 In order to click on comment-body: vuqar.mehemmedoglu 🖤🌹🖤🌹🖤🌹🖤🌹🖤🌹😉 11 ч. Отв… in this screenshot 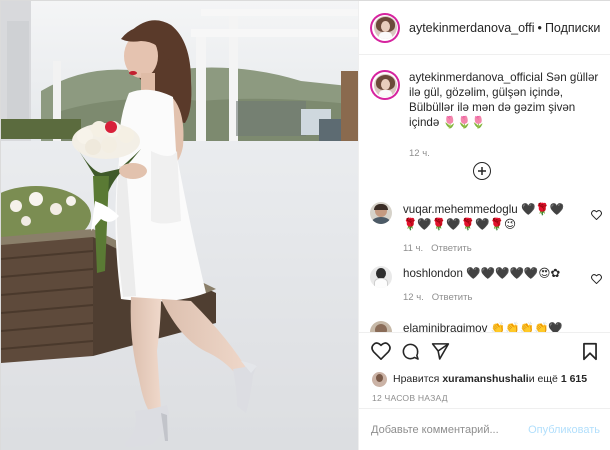, I will do `click(487, 229)`.